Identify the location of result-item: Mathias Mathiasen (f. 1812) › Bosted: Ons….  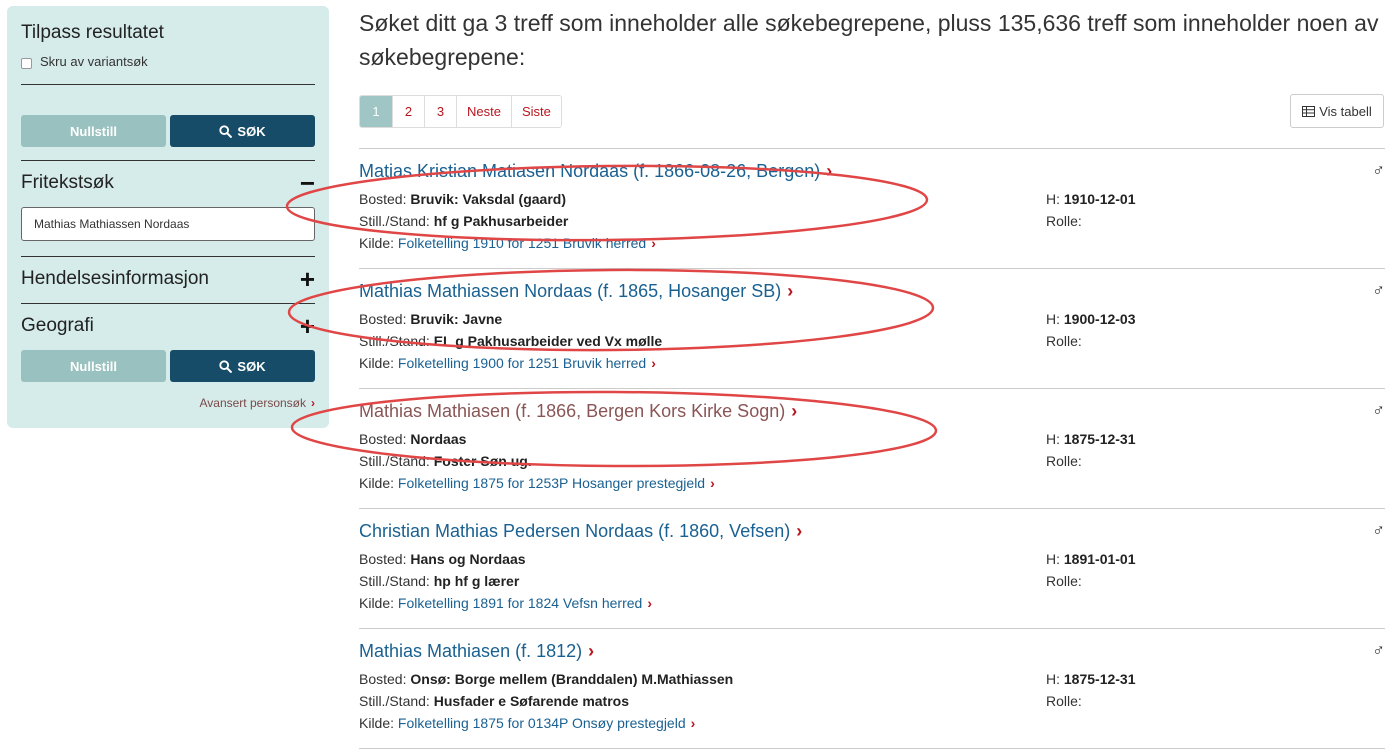
(872, 688).